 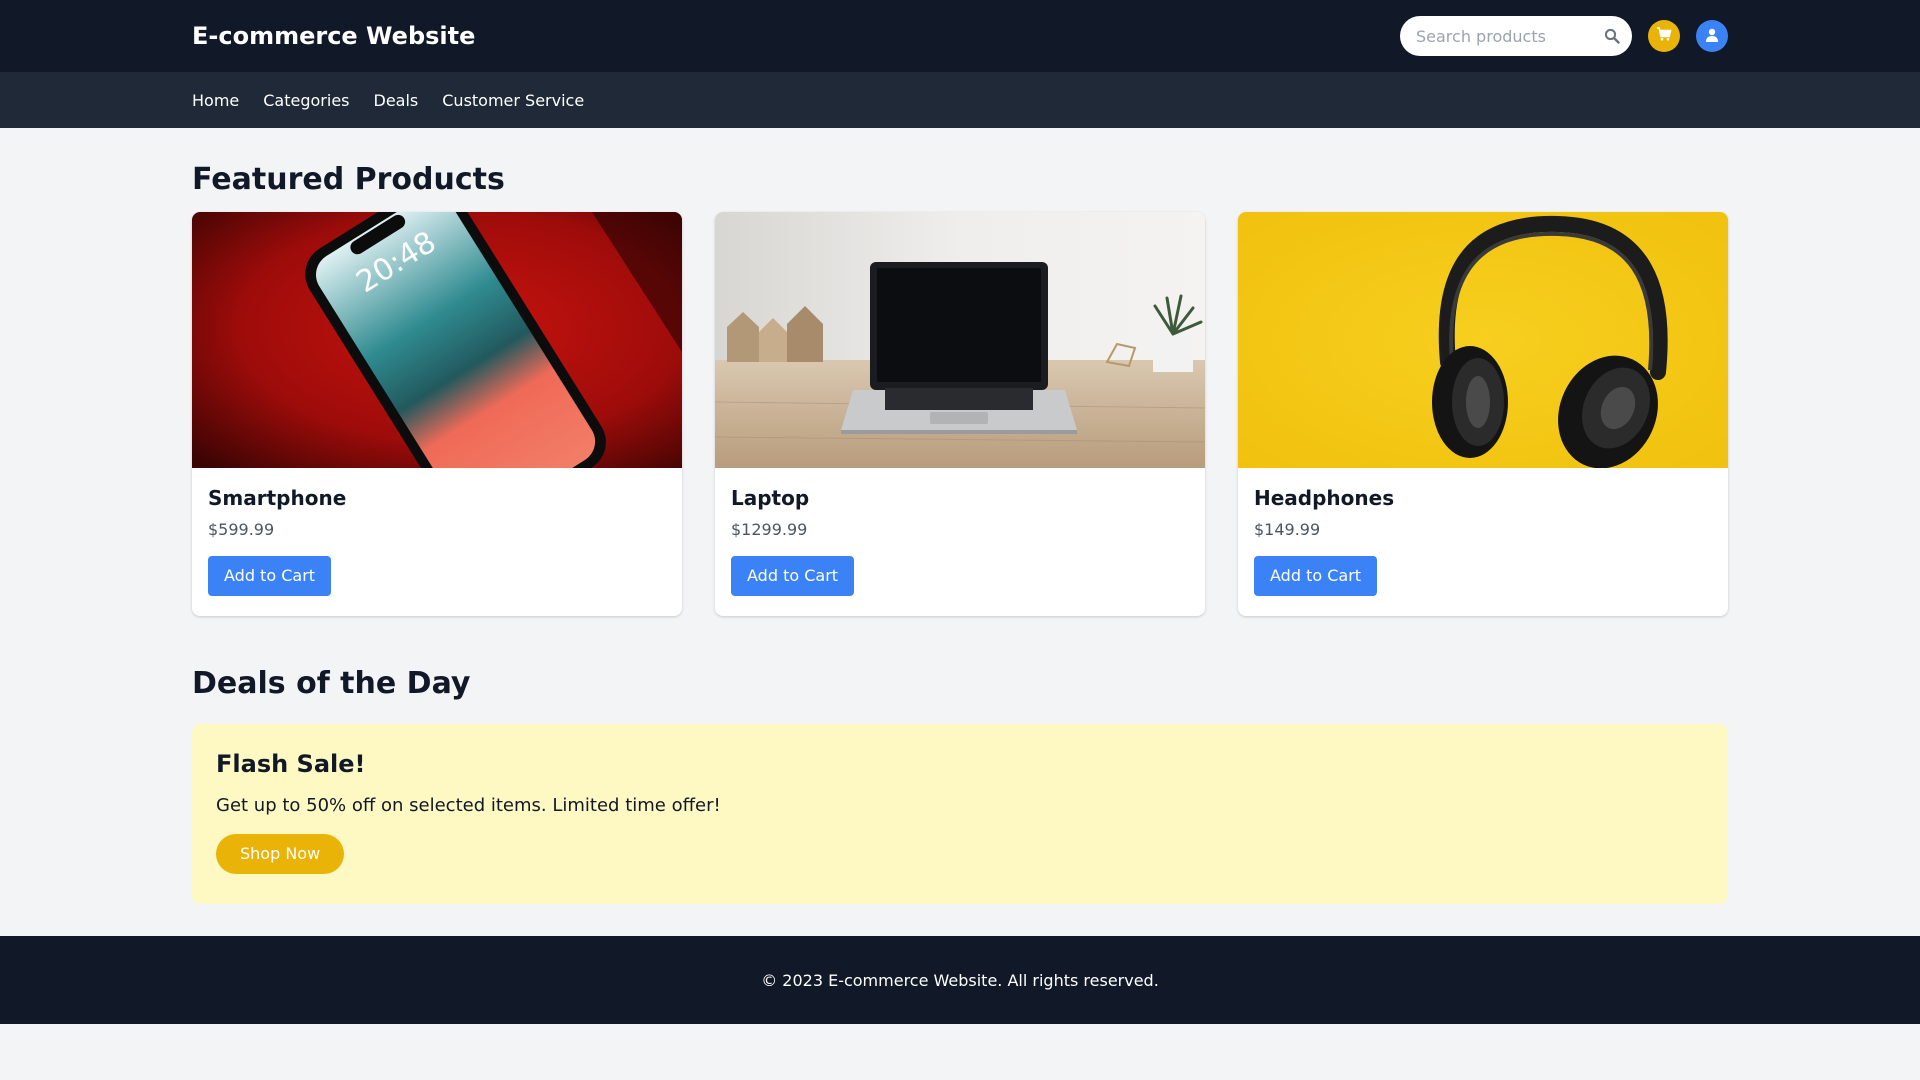 What do you see at coordinates (277, 498) in the screenshot?
I see `product-name: Smartphone` at bounding box center [277, 498].